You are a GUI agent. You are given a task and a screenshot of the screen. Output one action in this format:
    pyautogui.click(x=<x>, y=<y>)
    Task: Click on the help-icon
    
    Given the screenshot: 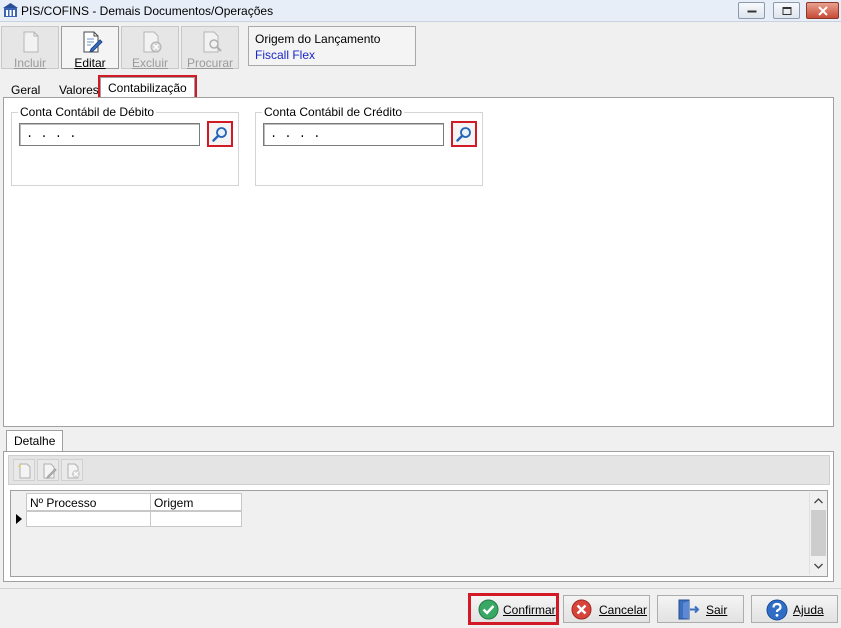 What is the action you would take?
    pyautogui.click(x=777, y=610)
    